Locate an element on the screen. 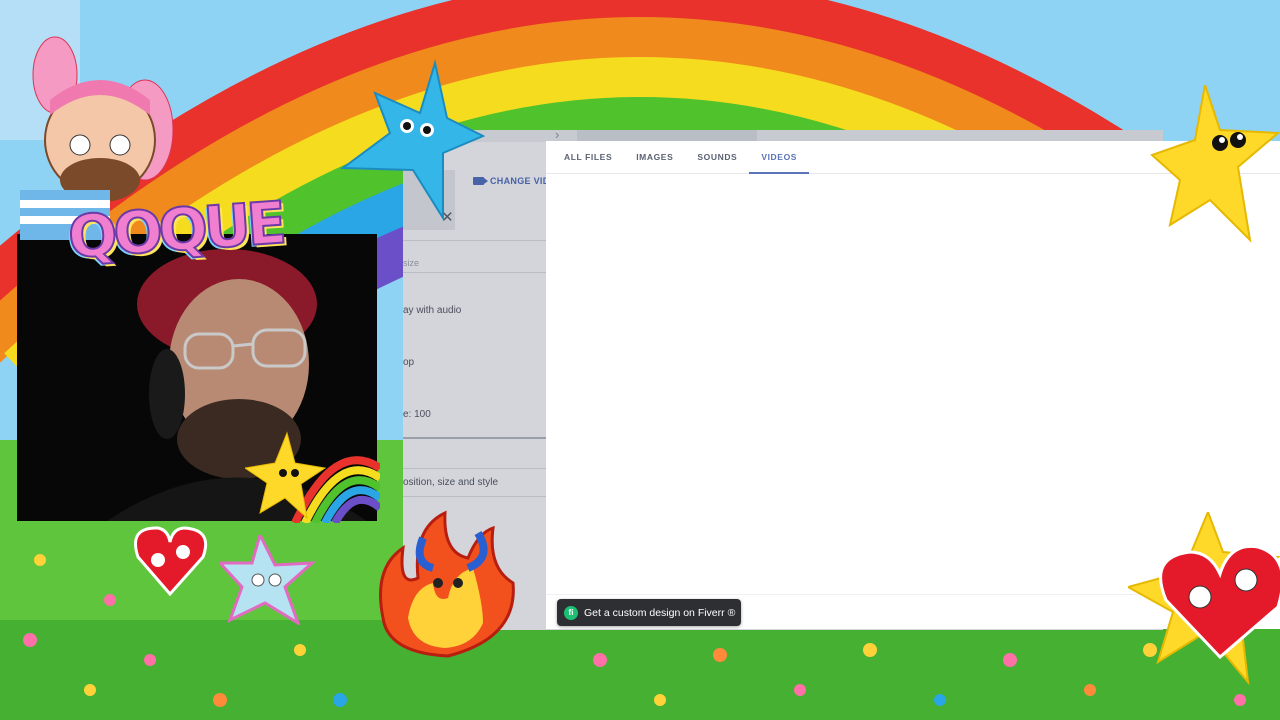 The image size is (1280, 720). volume-label: e: 100 is located at coordinates (417, 414).